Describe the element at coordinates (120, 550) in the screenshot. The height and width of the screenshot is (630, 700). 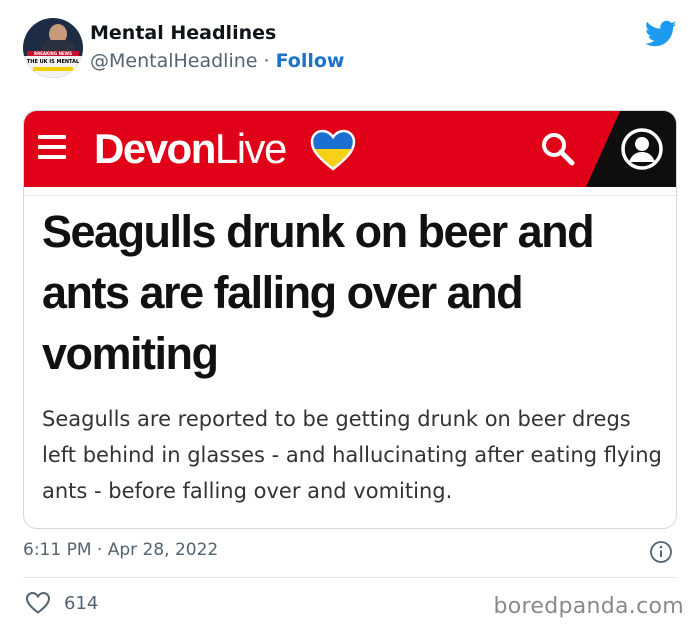
I see `tweet-timestamp: 6:11 PM · Apr 28, 2022` at that location.